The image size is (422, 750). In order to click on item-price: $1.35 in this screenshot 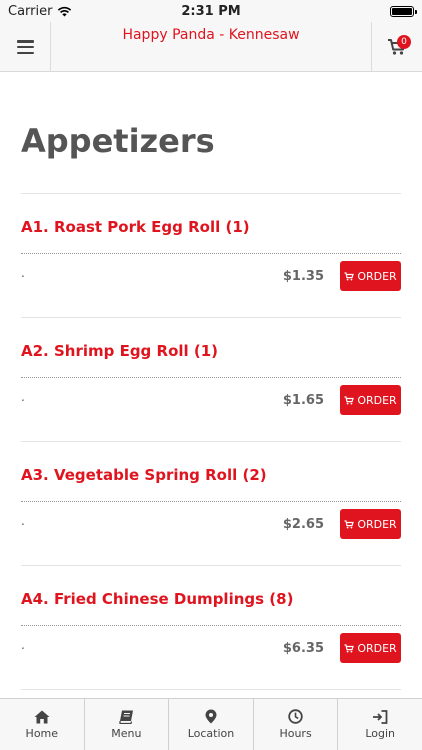, I will do `click(303, 276)`.